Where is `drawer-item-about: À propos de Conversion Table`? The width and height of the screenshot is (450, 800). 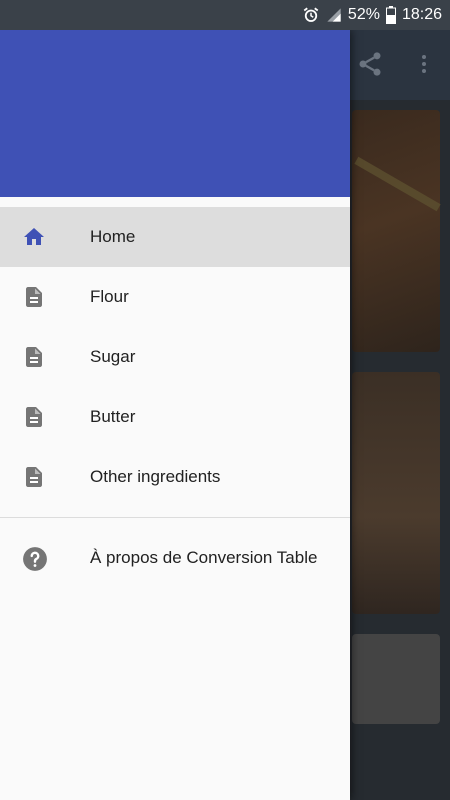
drawer-item-about: À propos de Conversion Table is located at coordinates (175, 558).